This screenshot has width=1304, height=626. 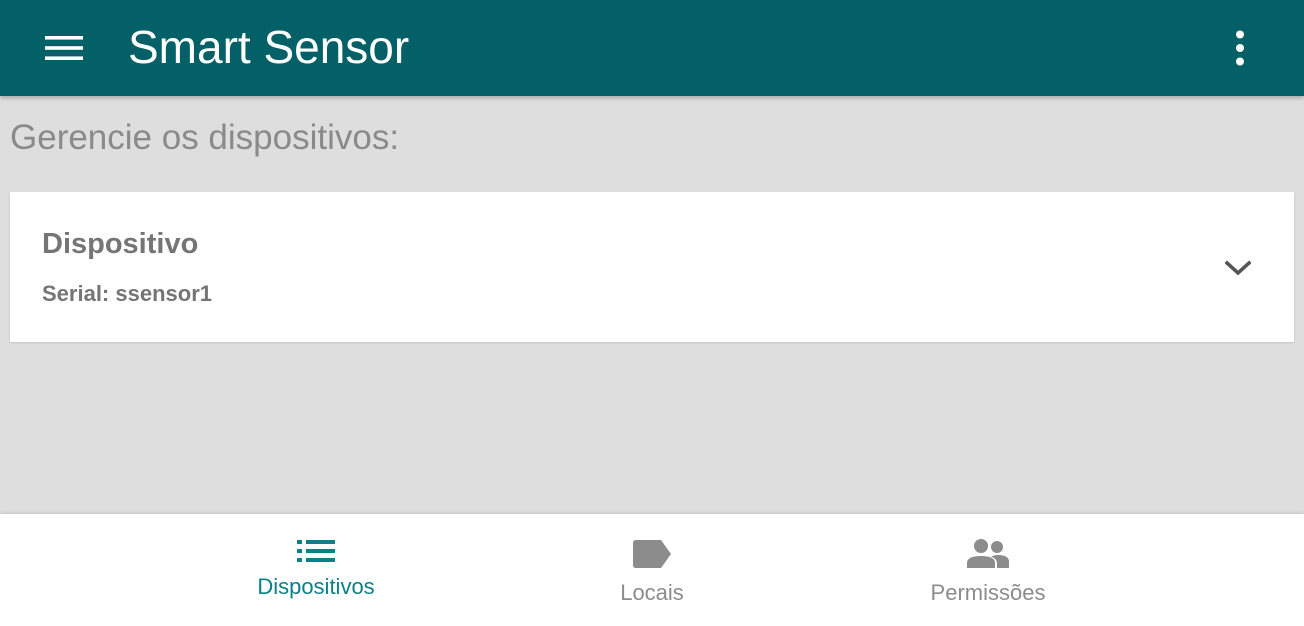 What do you see at coordinates (988, 570) in the screenshot?
I see `nav-item-permissoes: Permissões` at bounding box center [988, 570].